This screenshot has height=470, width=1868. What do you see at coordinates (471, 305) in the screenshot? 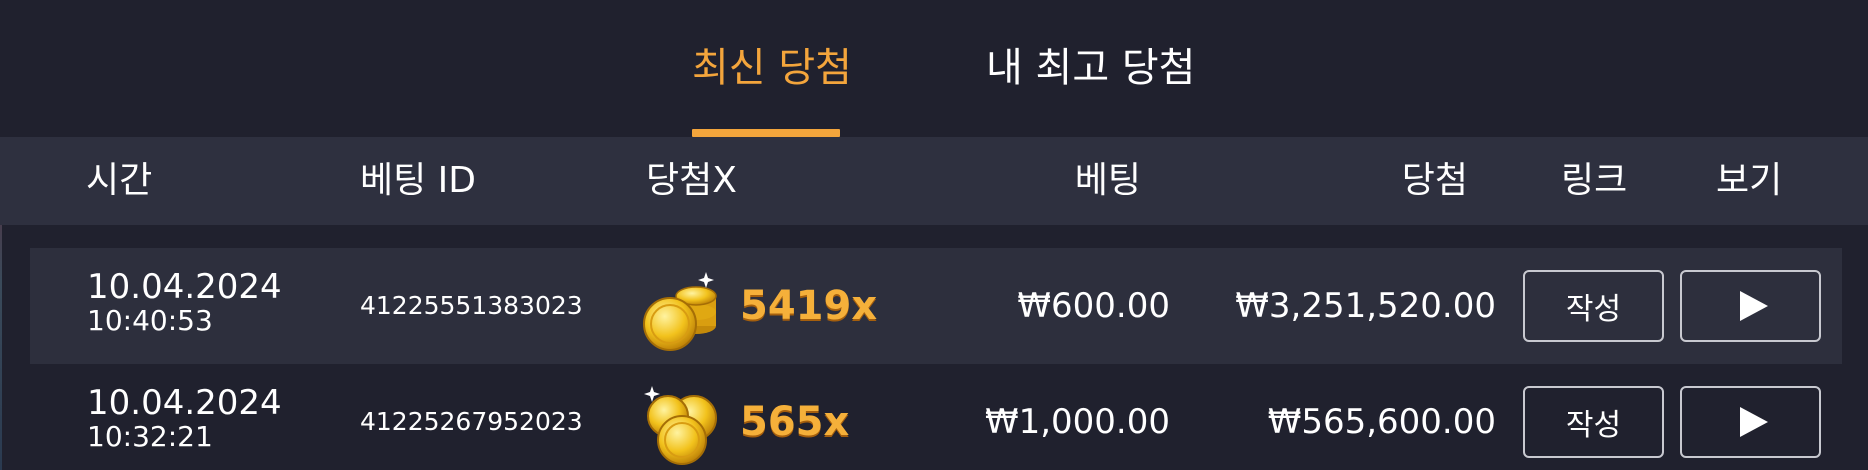
I see `row-bet-id: 41225551383023` at bounding box center [471, 305].